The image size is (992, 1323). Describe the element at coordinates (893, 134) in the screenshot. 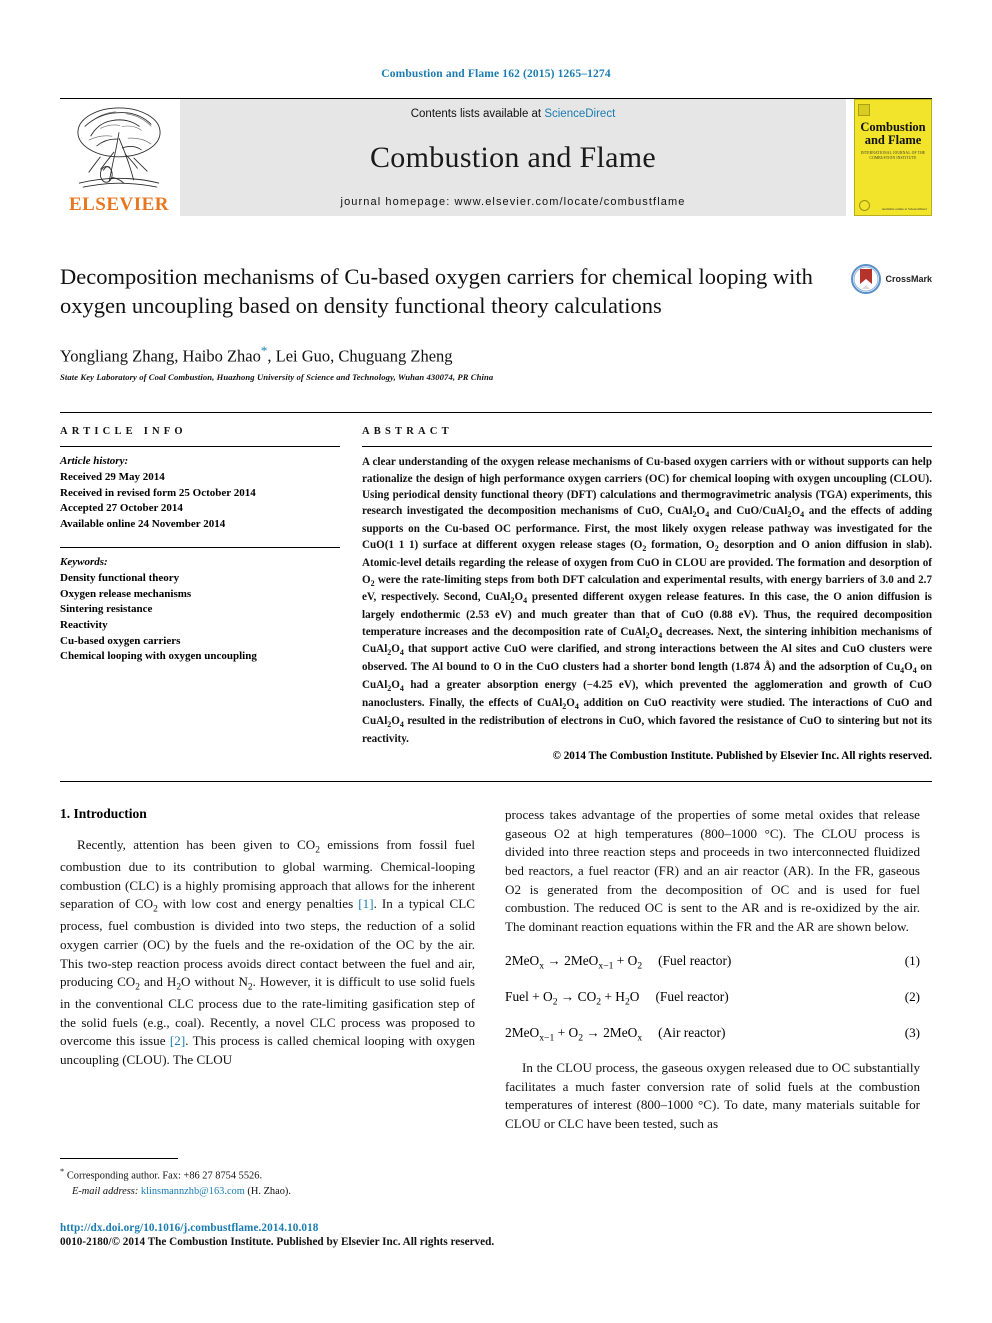

I see `cover-title: Combustion and Flame` at that location.